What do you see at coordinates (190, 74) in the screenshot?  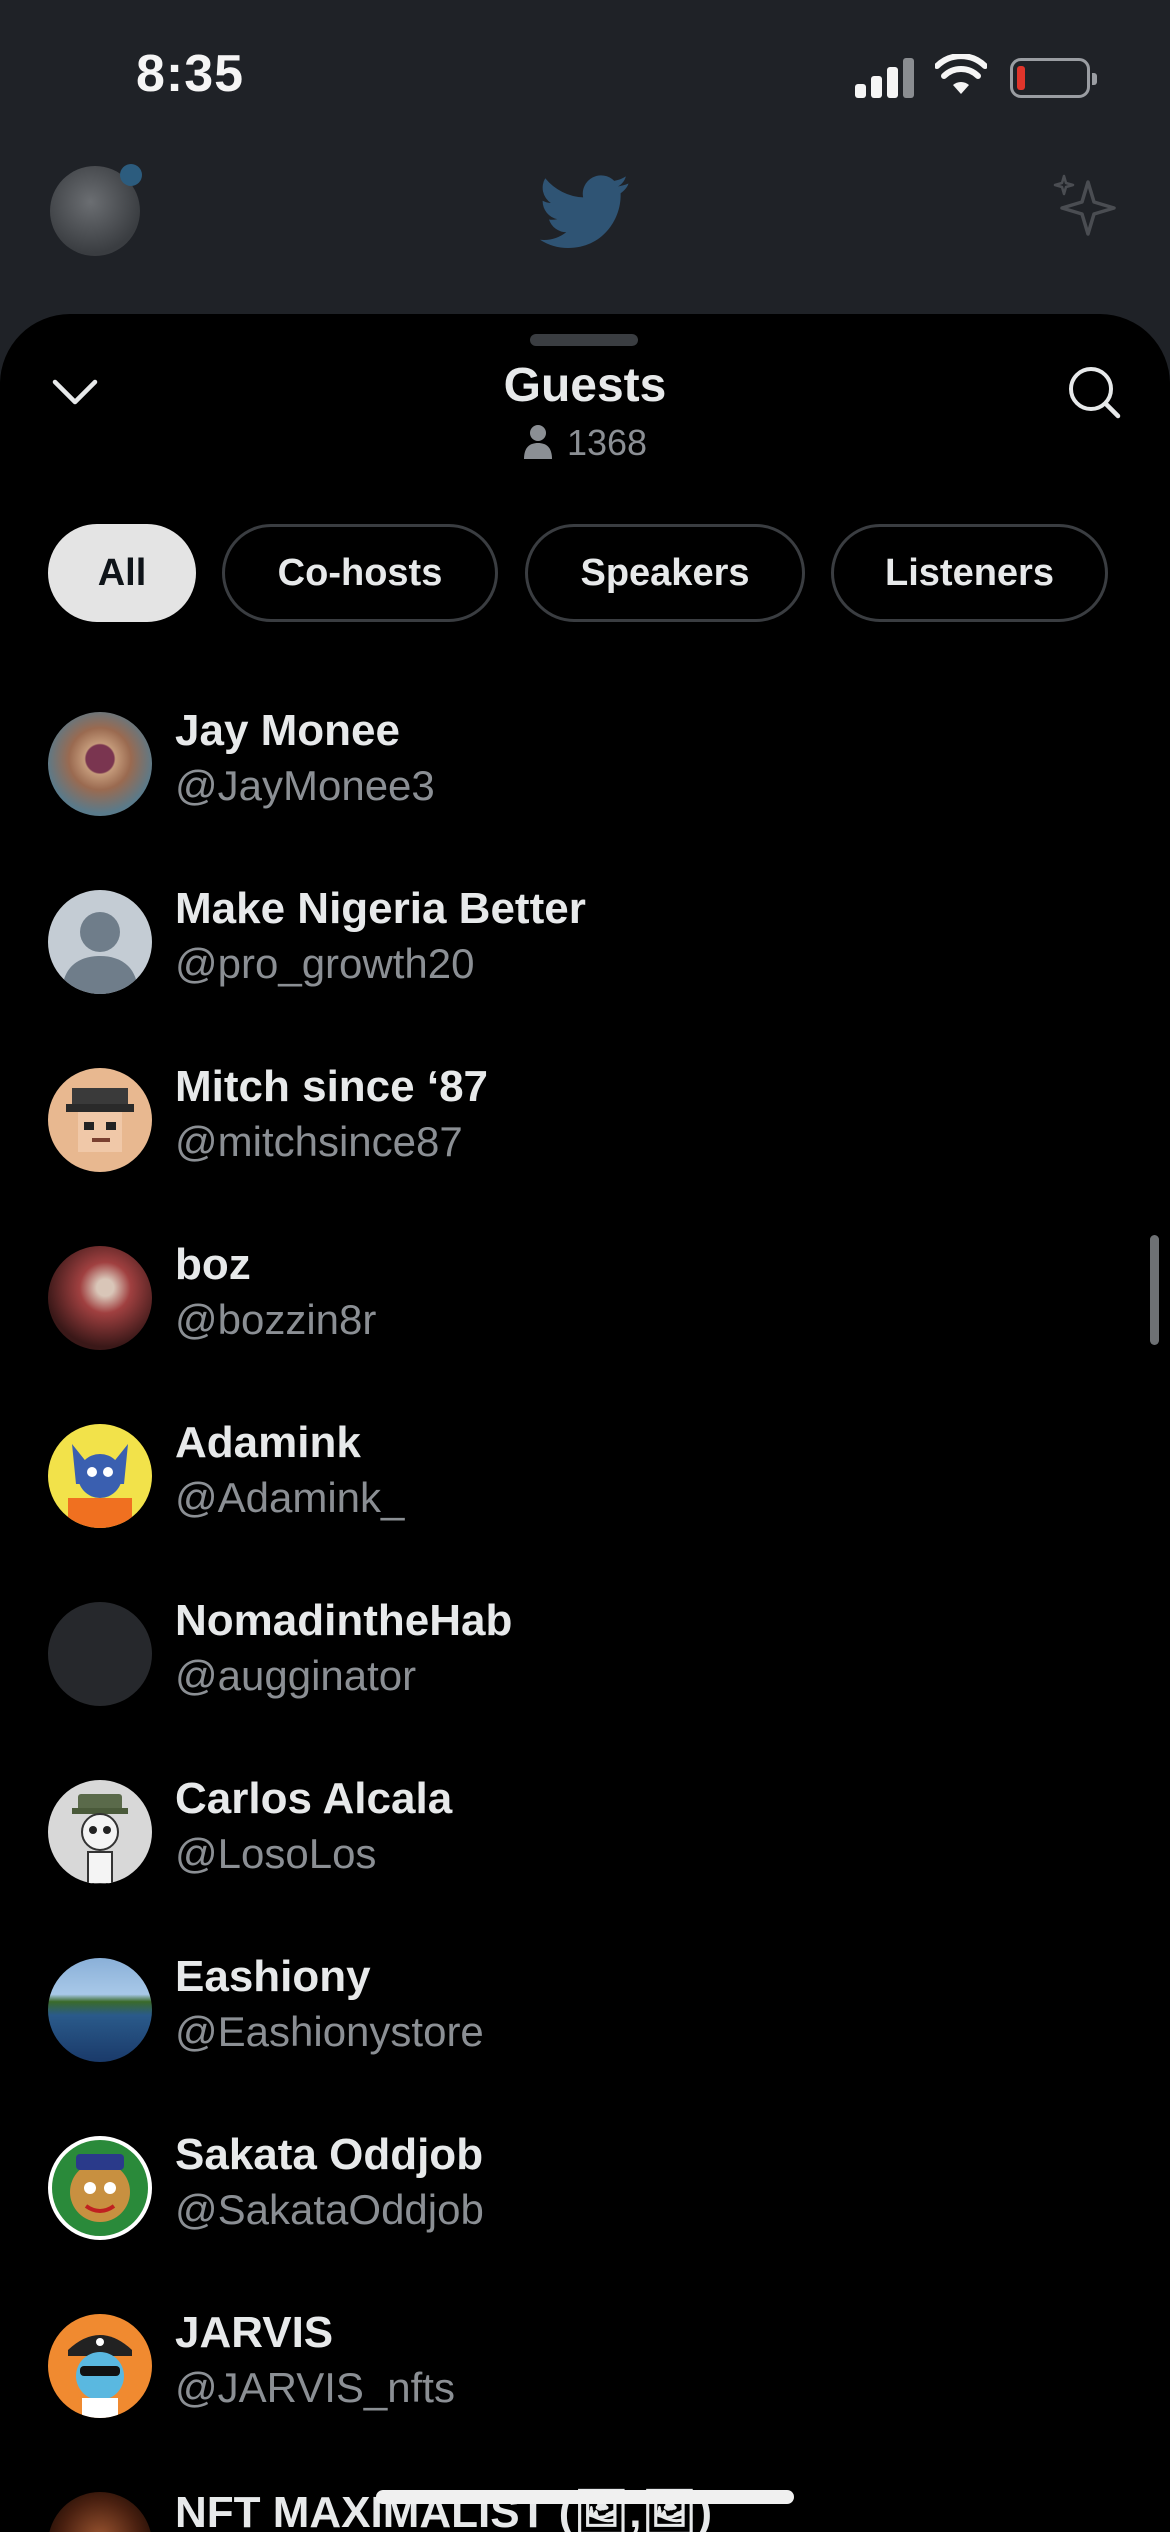 I see `status-time: 8:35` at bounding box center [190, 74].